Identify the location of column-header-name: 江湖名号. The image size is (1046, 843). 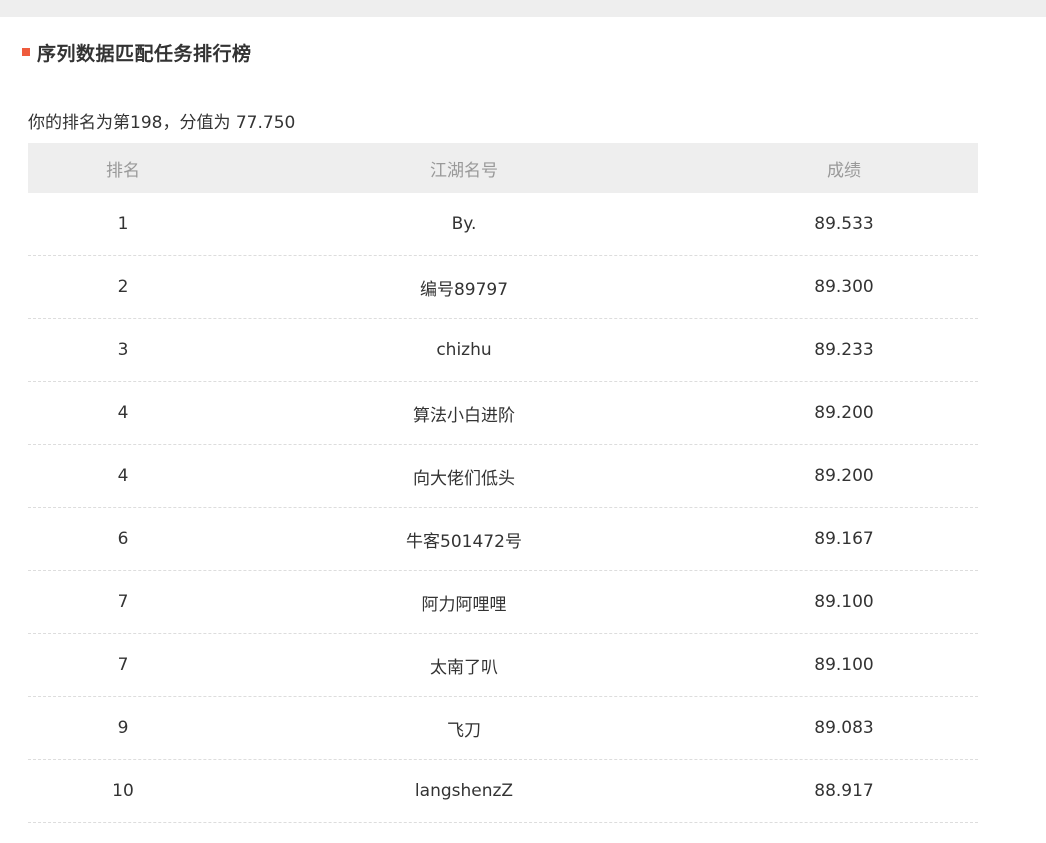
(464, 170).